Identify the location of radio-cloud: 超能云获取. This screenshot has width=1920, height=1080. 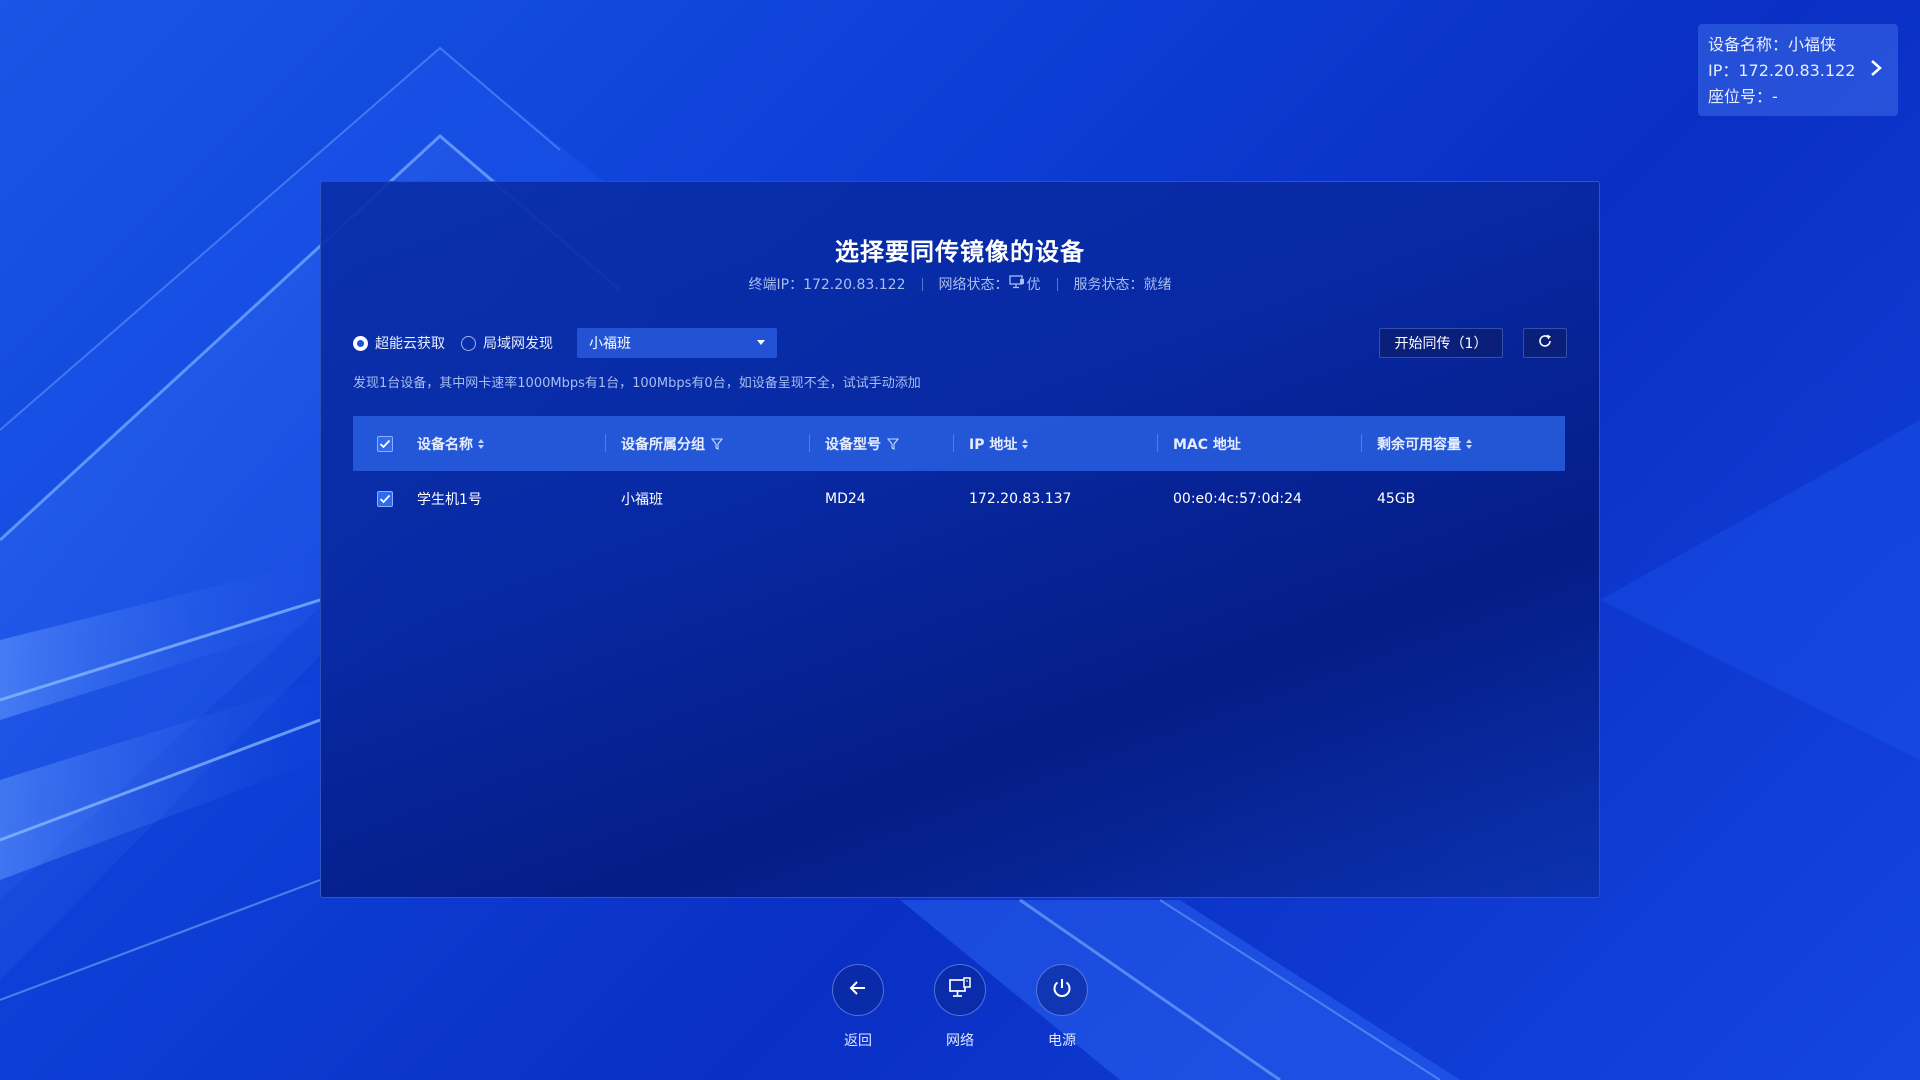
(399, 343).